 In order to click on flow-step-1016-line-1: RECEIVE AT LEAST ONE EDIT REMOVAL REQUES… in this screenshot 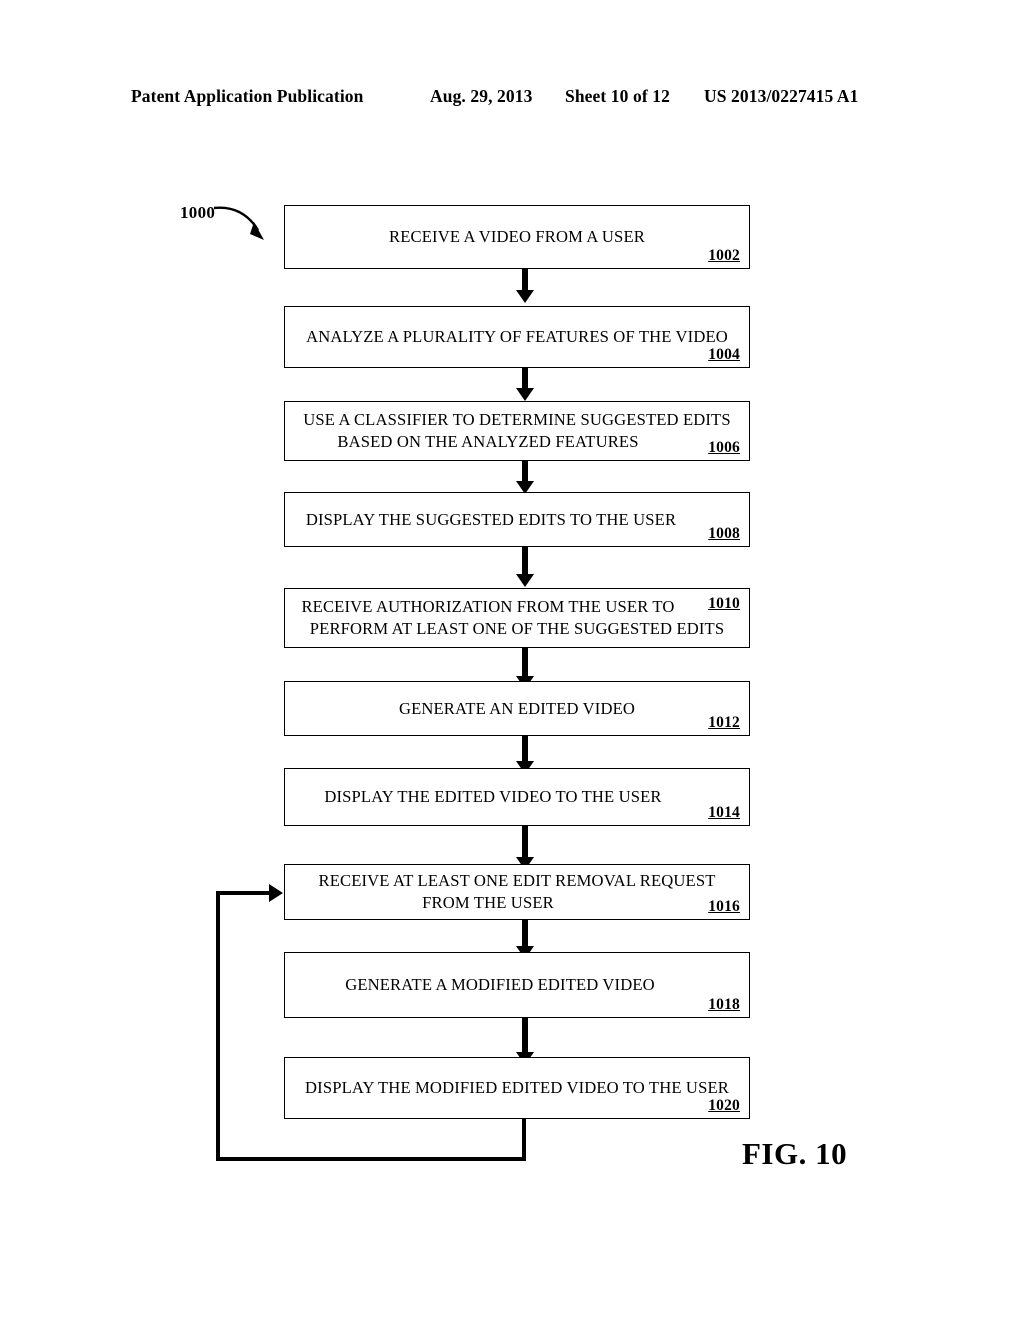, I will do `click(517, 881)`.